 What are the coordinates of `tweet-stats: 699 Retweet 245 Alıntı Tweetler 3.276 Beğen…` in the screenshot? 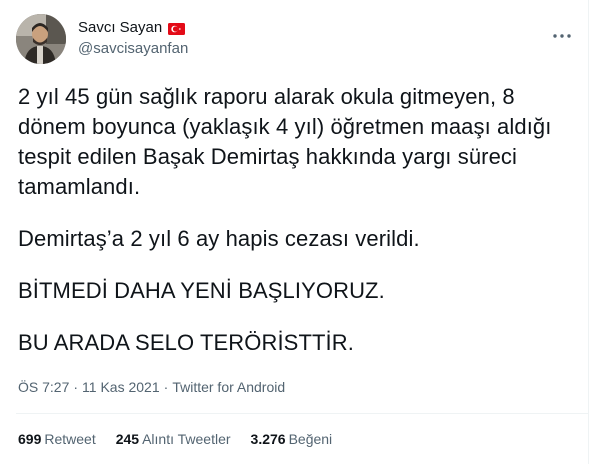 It's located at (185, 439).